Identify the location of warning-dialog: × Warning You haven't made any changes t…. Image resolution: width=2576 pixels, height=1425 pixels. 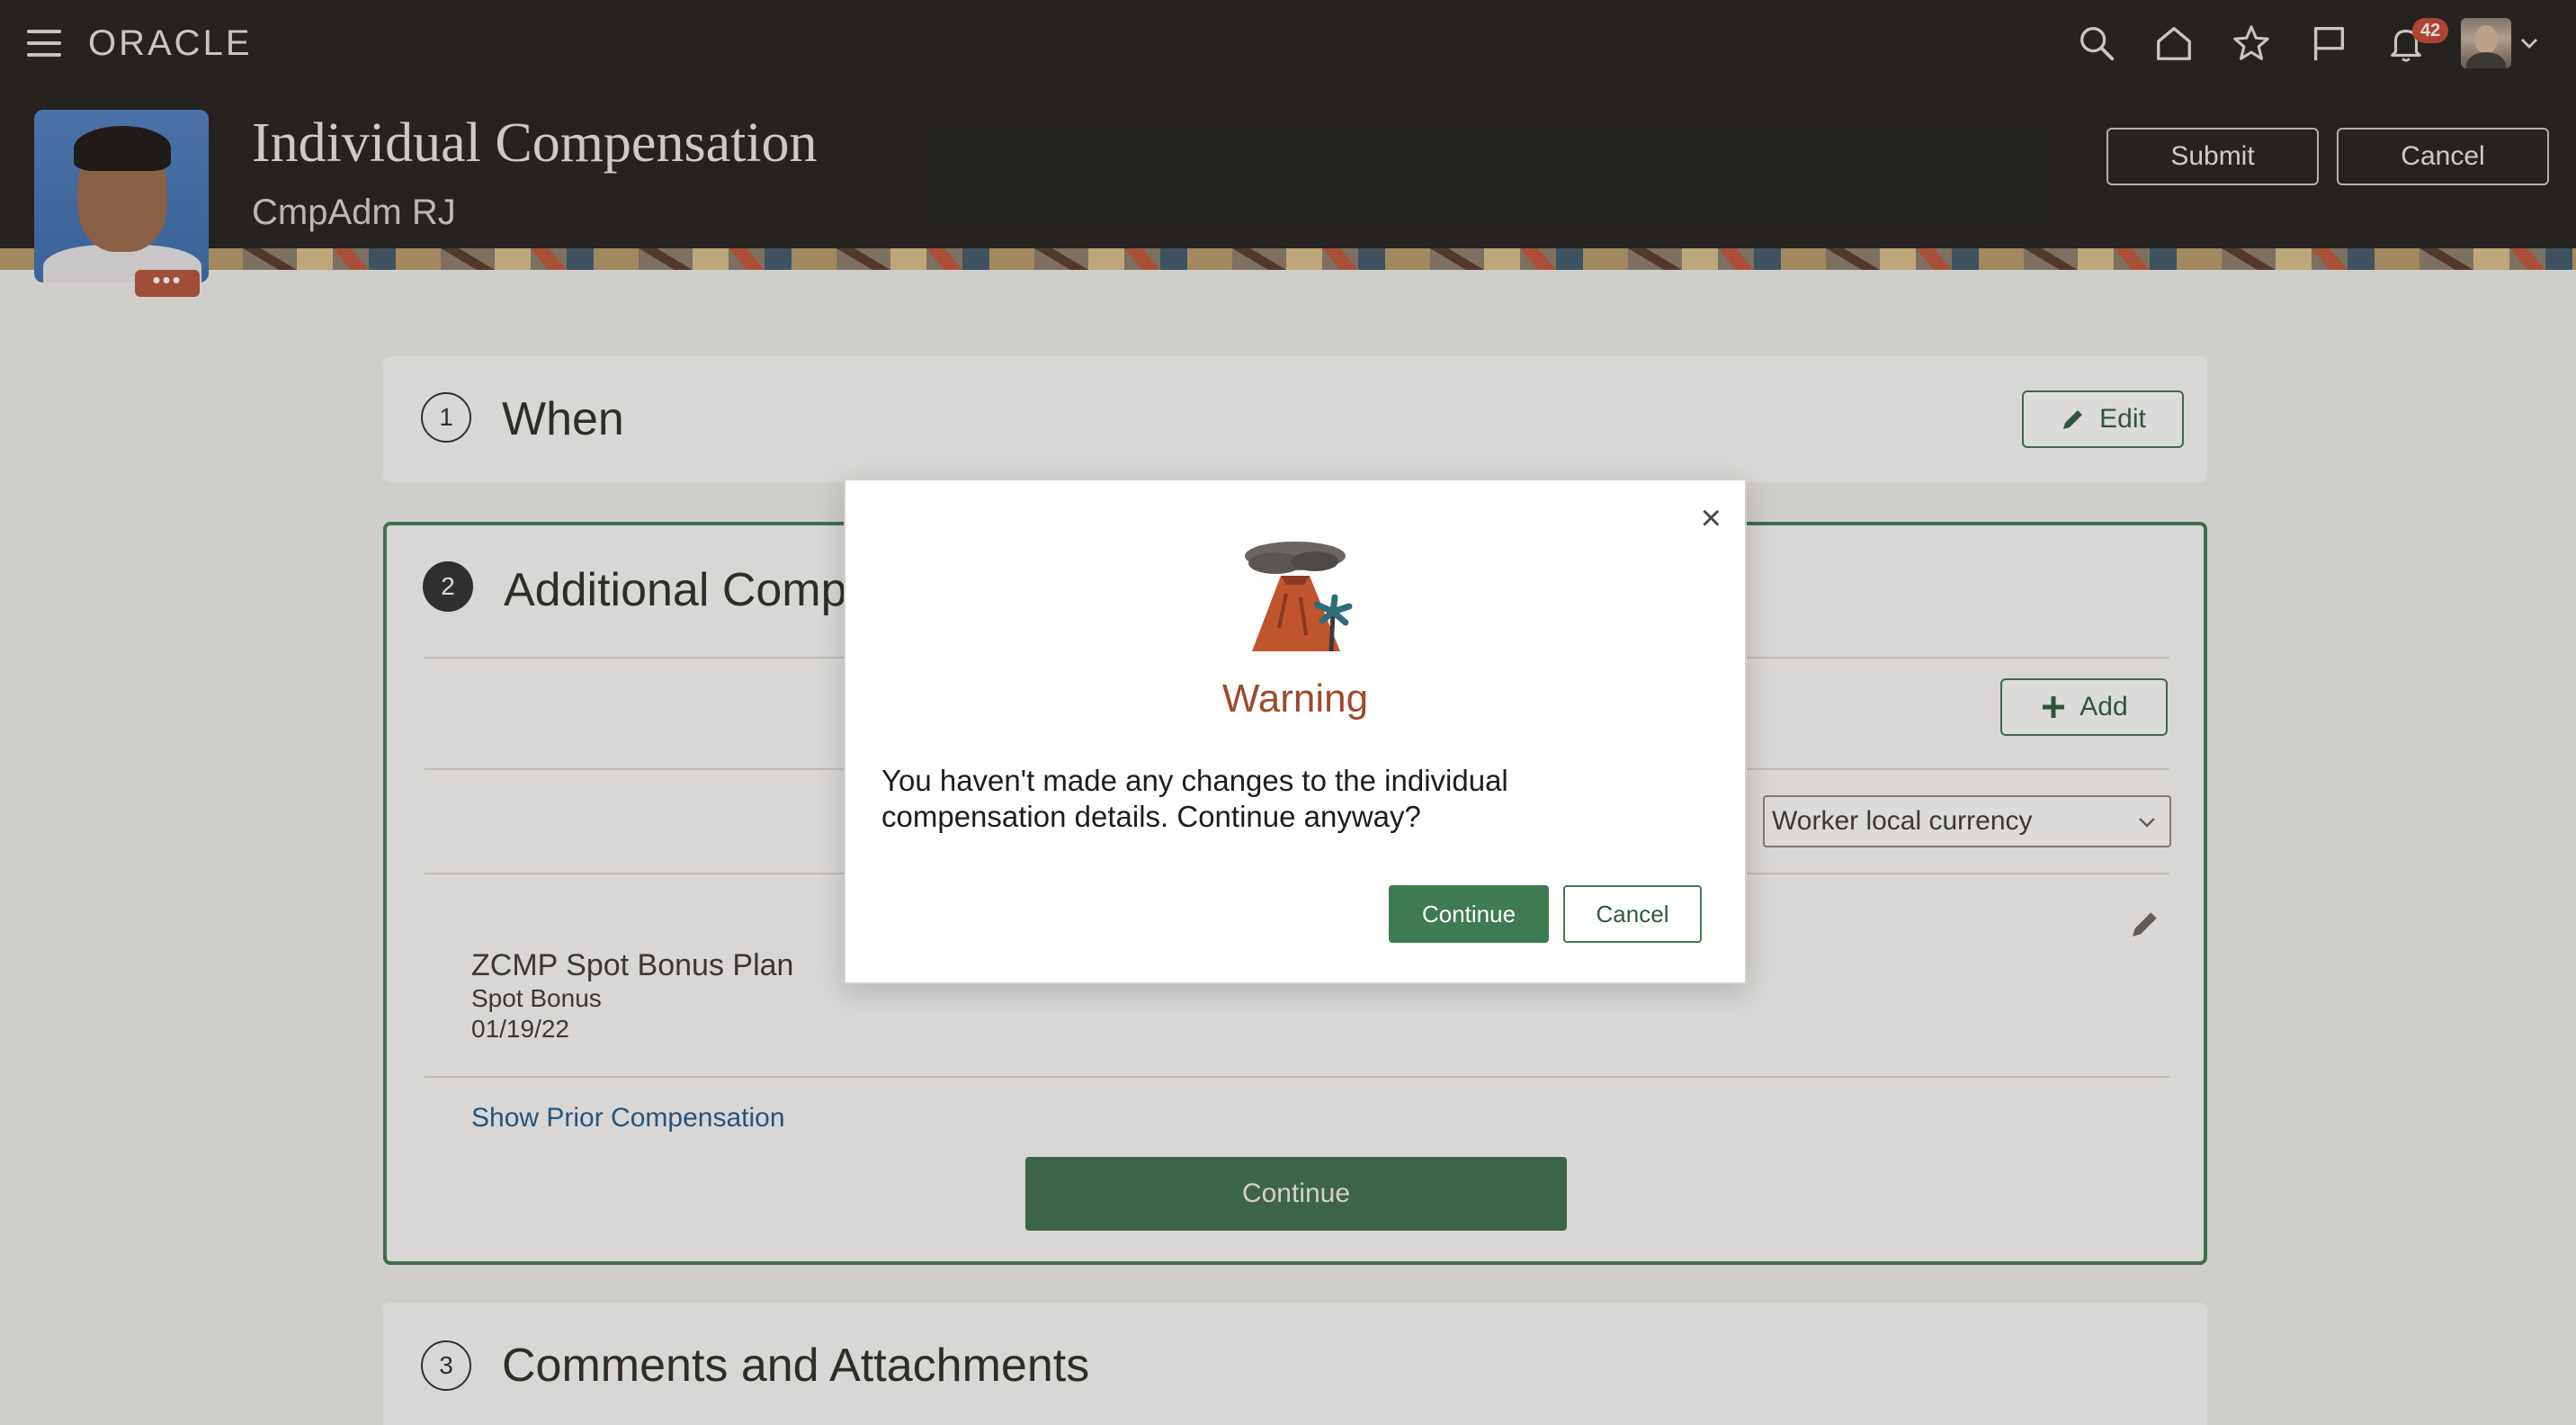
(1295, 731).